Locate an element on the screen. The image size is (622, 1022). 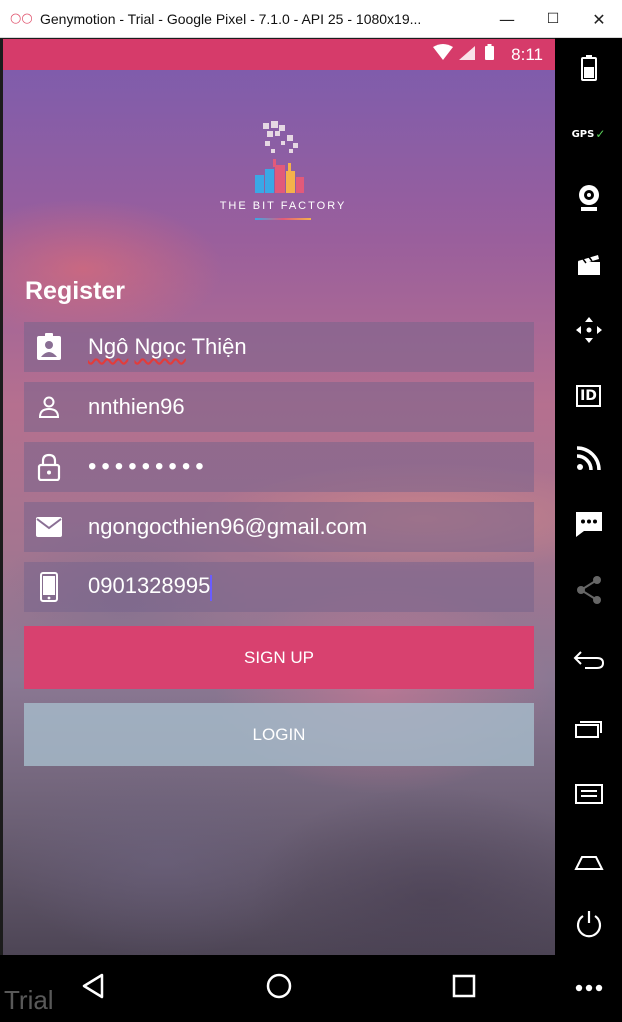
username-field: nnthien96 is located at coordinates (279, 407).